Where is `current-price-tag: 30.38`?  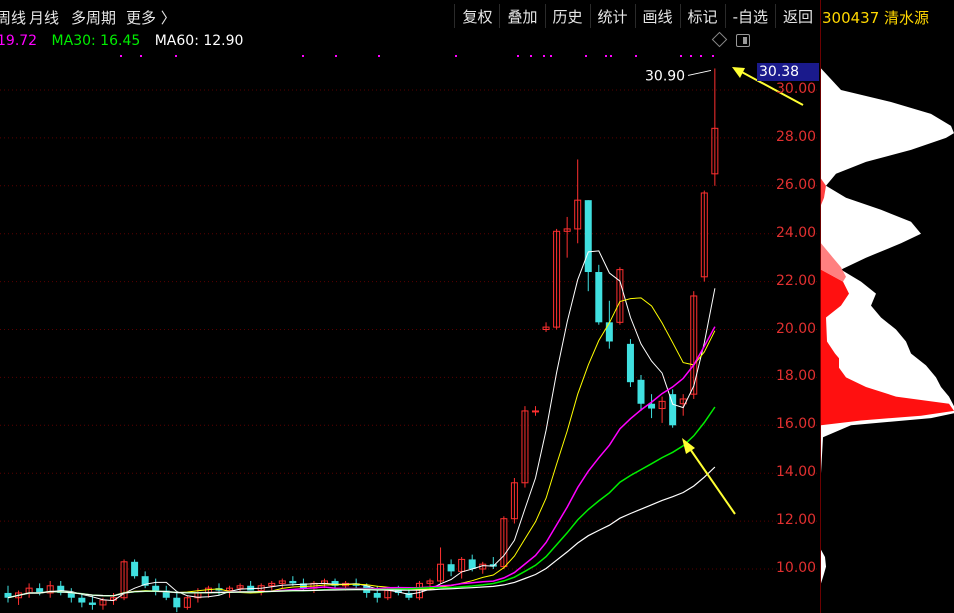 current-price-tag: 30.38 is located at coordinates (788, 72).